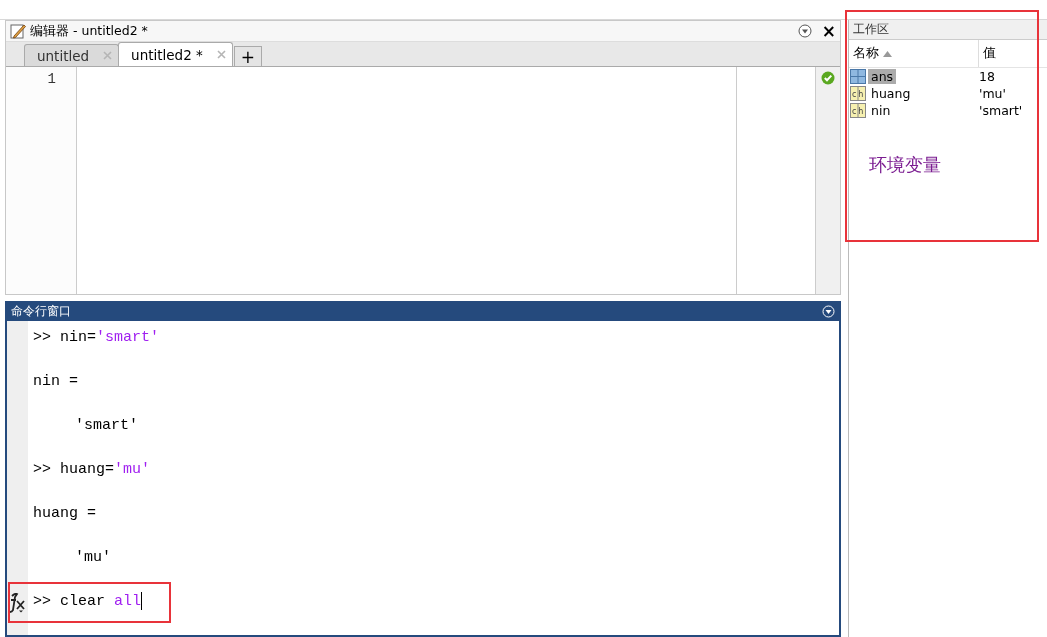  What do you see at coordinates (18, 603) in the screenshot?
I see `function-icon` at bounding box center [18, 603].